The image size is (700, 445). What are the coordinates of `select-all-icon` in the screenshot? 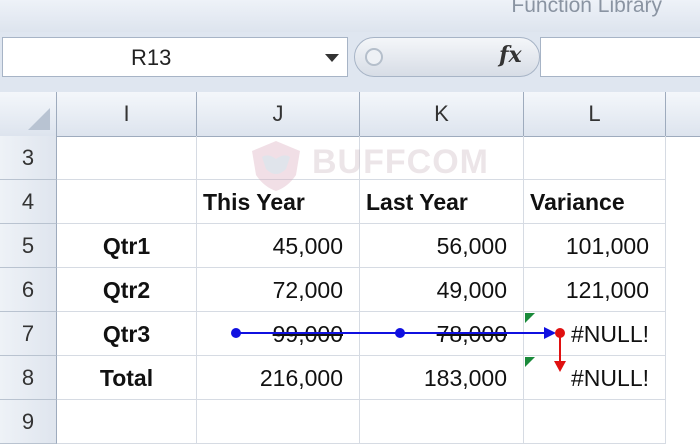 It's located at (39, 119).